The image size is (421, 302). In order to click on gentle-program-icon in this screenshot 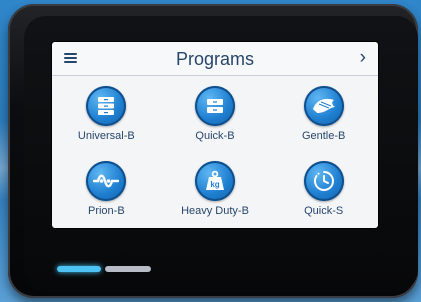, I will do `click(323, 106)`.